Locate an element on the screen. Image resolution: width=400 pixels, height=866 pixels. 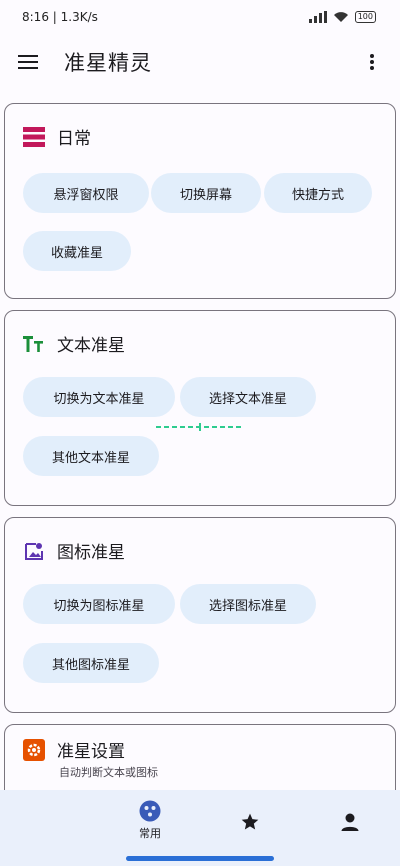
battery-icon: 100 is located at coordinates (365, 17).